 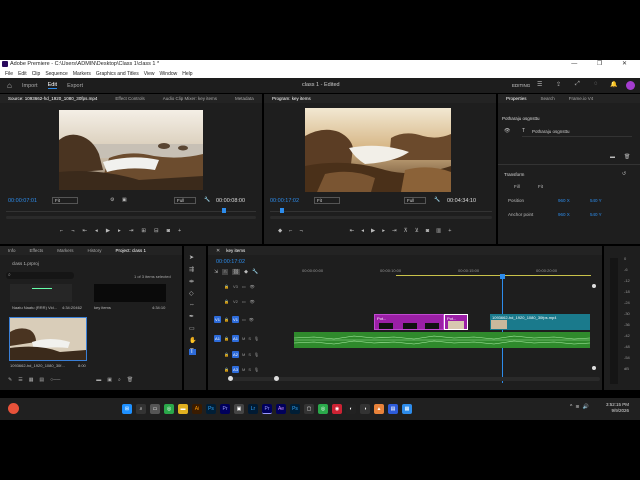 What do you see at coordinates (244, 98) in the screenshot?
I see `tab-metadata: Metadata` at bounding box center [244, 98].